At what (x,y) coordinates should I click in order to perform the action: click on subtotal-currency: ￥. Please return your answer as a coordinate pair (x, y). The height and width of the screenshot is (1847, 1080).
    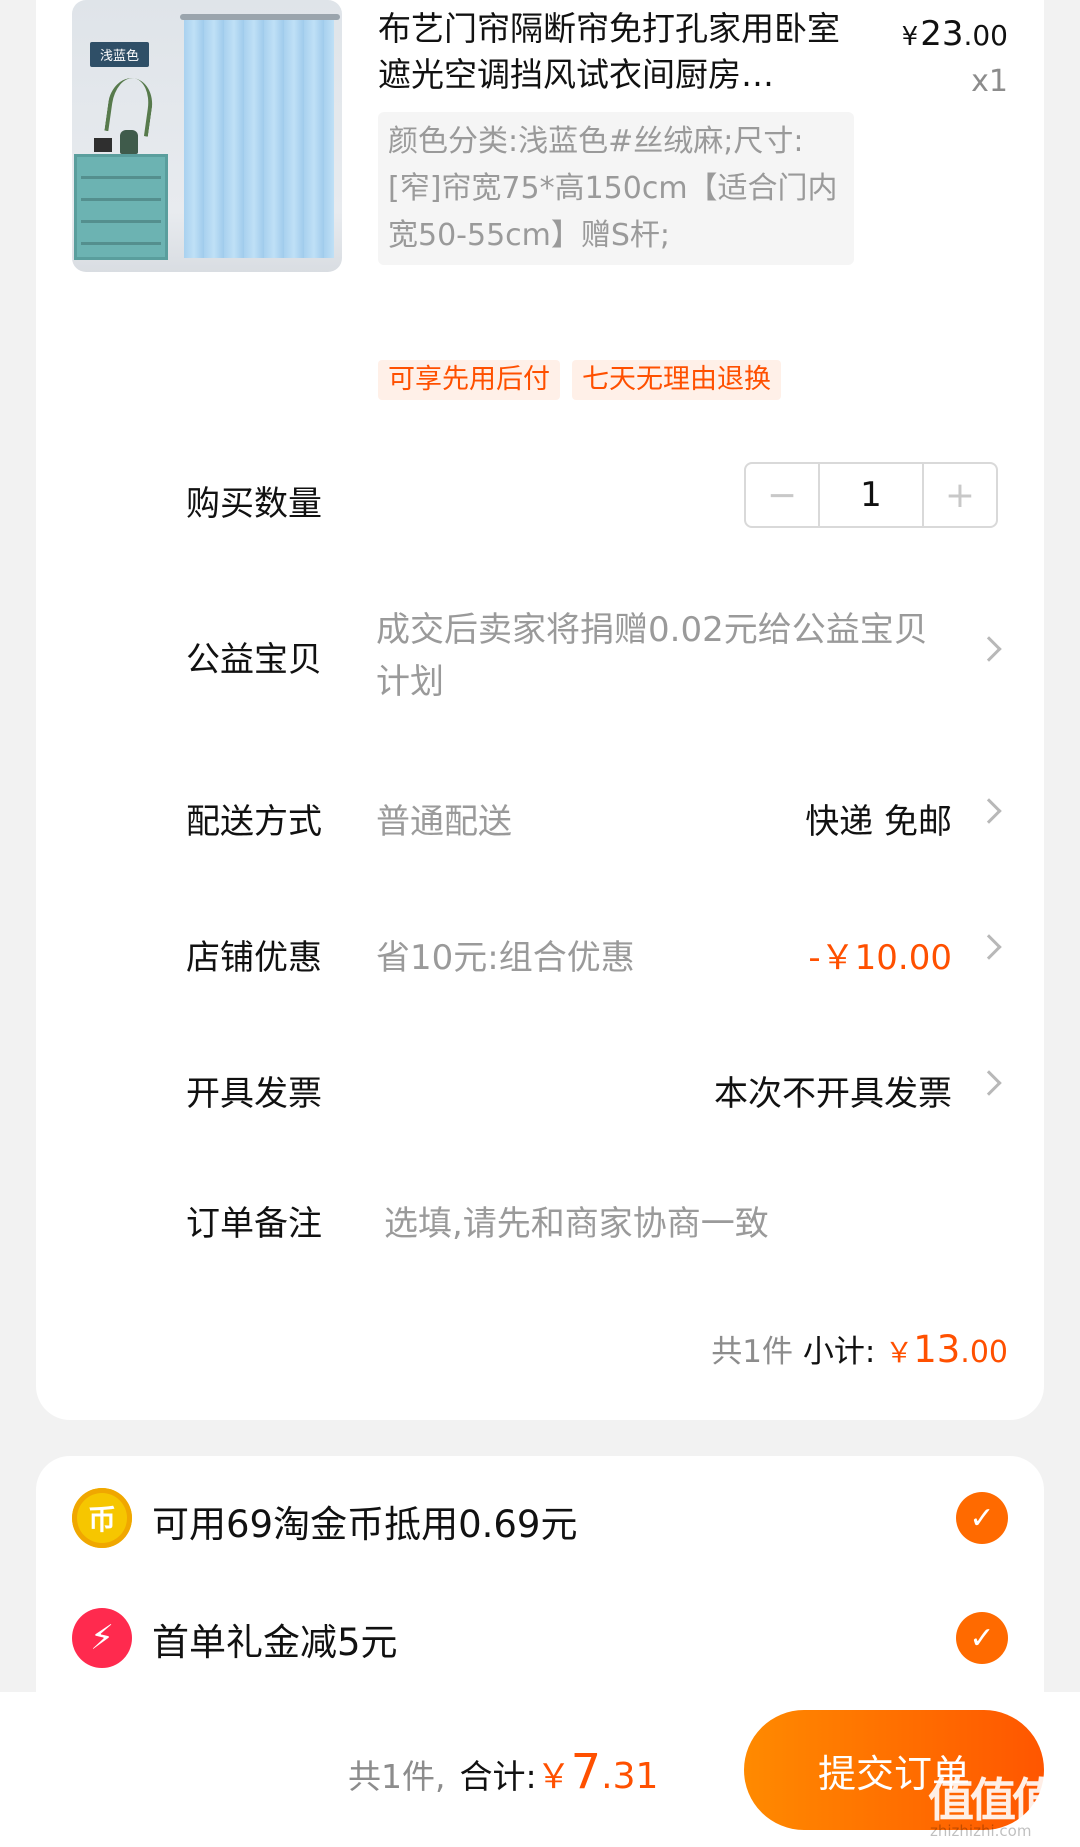
    Looking at the image, I should click on (899, 1352).